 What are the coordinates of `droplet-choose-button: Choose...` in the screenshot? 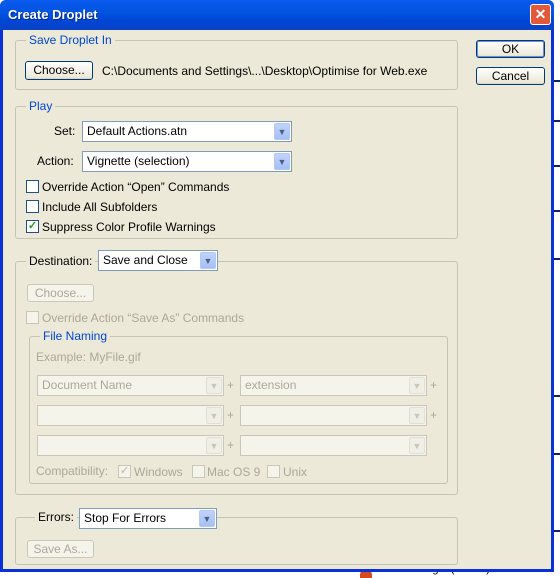 It's located at (59, 70).